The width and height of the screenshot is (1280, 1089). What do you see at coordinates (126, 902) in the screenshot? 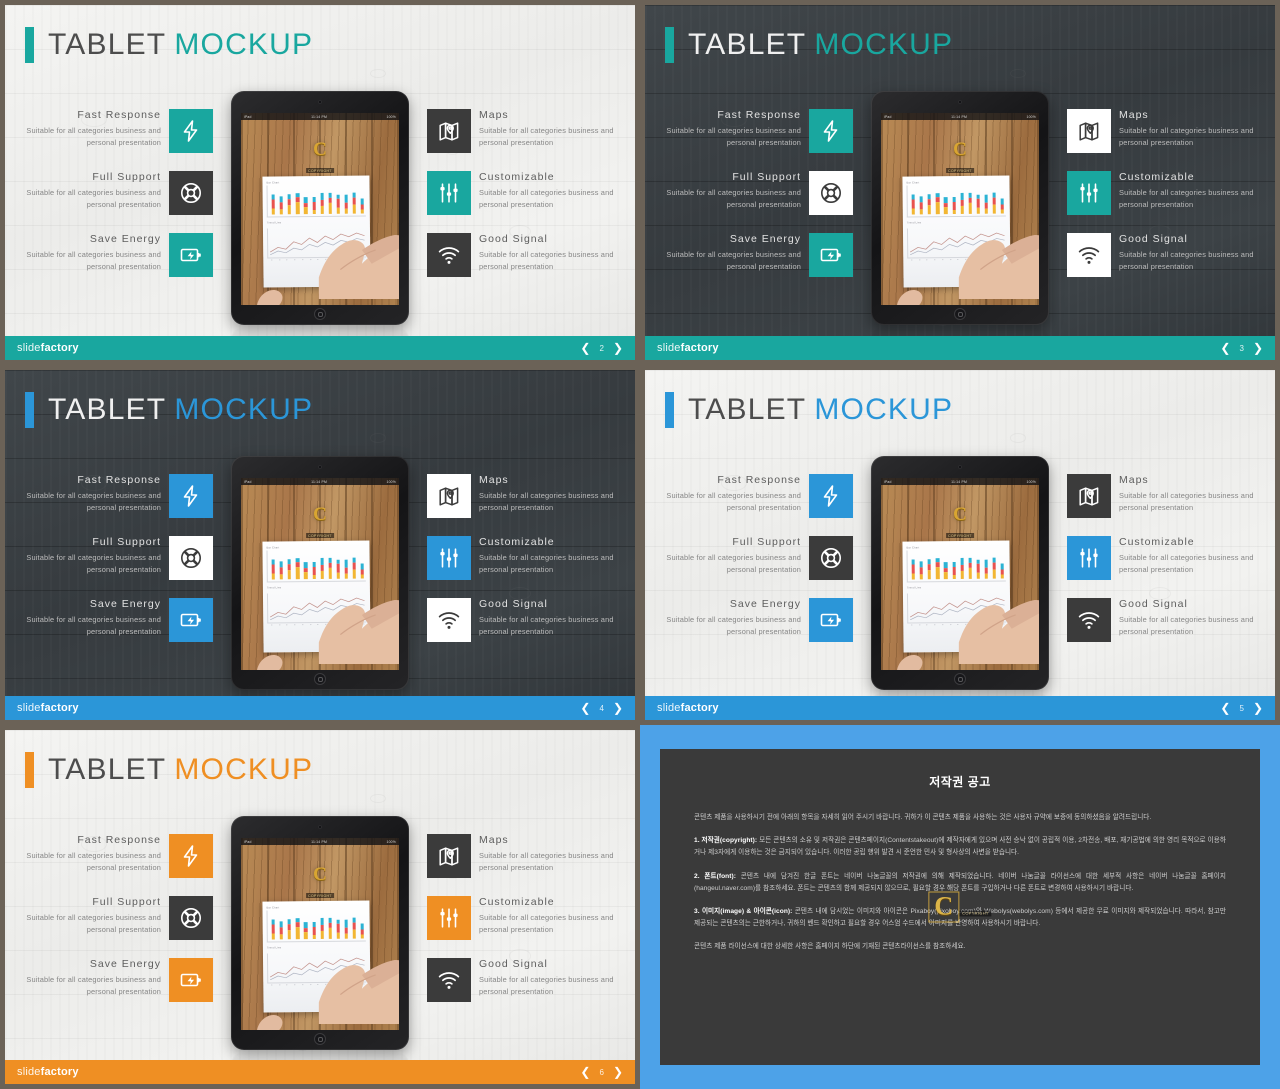
I see `feature-title: Full Support` at bounding box center [126, 902].